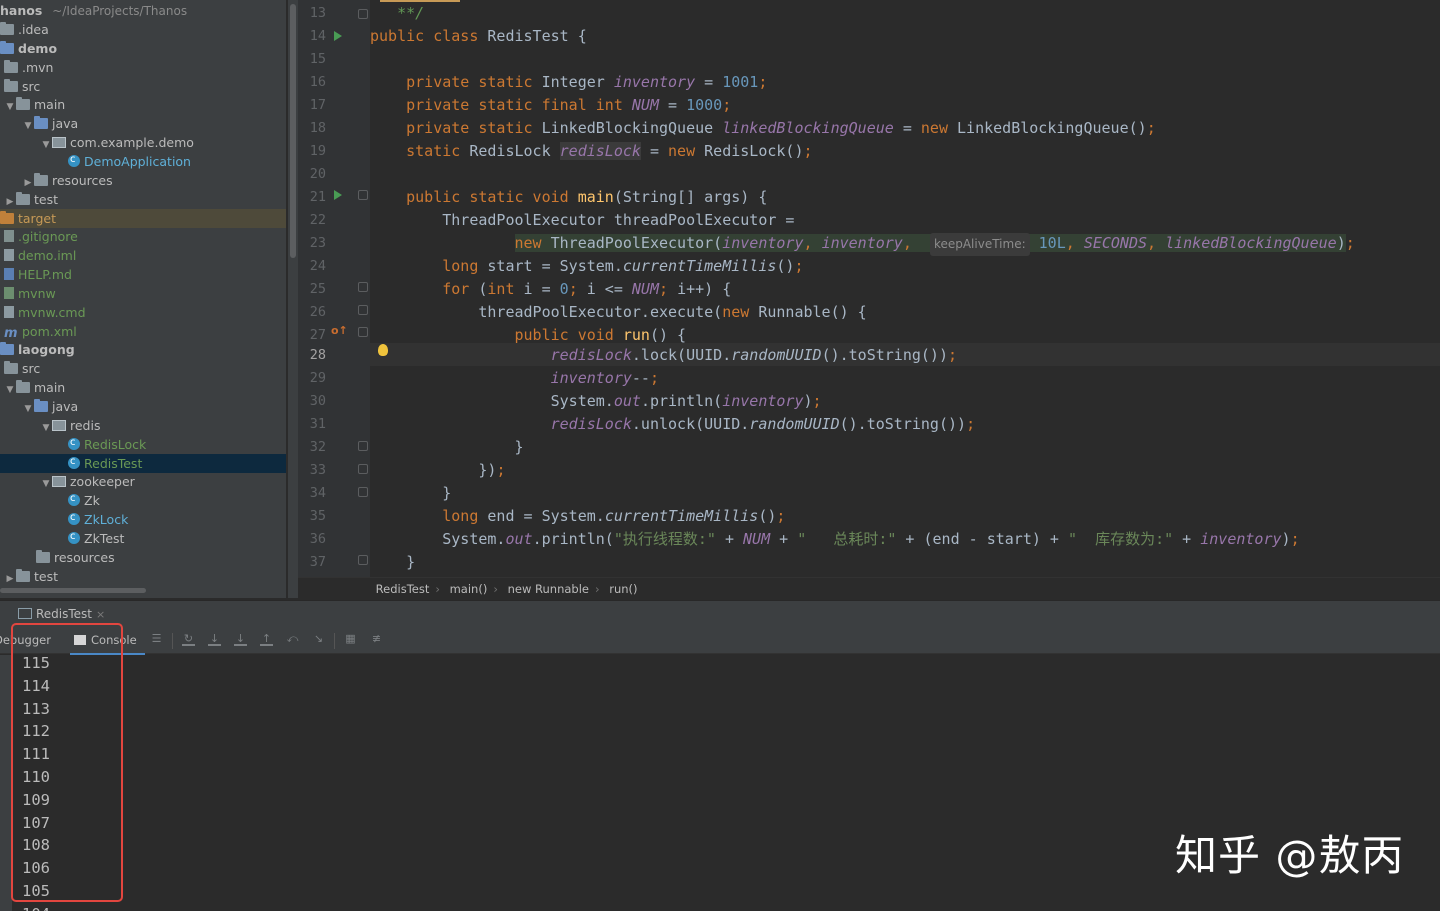 Image resolution: width=1440 pixels, height=911 pixels. I want to click on code-line-17: private static final int NUM = 1000;, so click(550, 105).